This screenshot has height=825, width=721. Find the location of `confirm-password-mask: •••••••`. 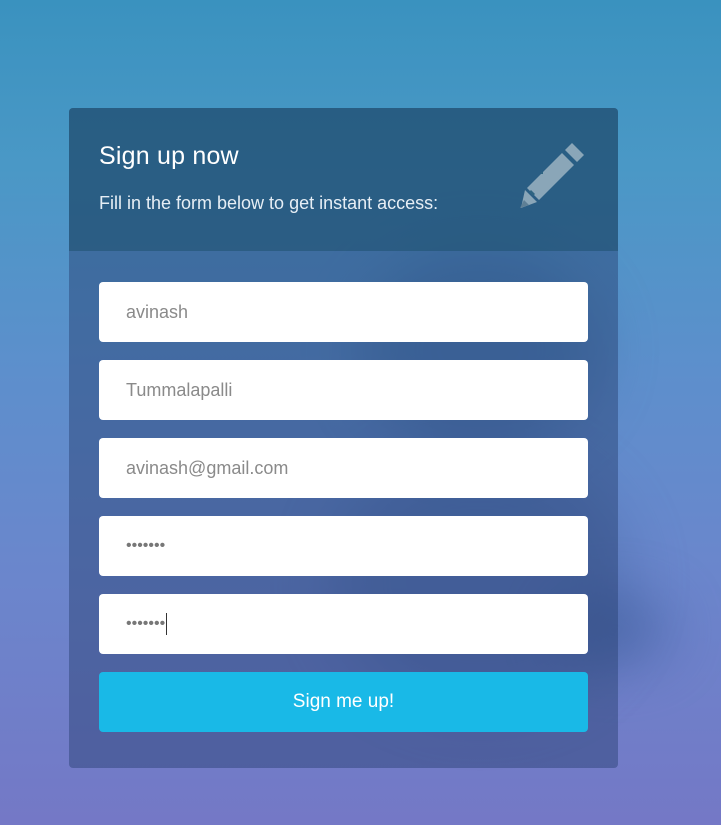

confirm-password-mask: ••••••• is located at coordinates (146, 623).